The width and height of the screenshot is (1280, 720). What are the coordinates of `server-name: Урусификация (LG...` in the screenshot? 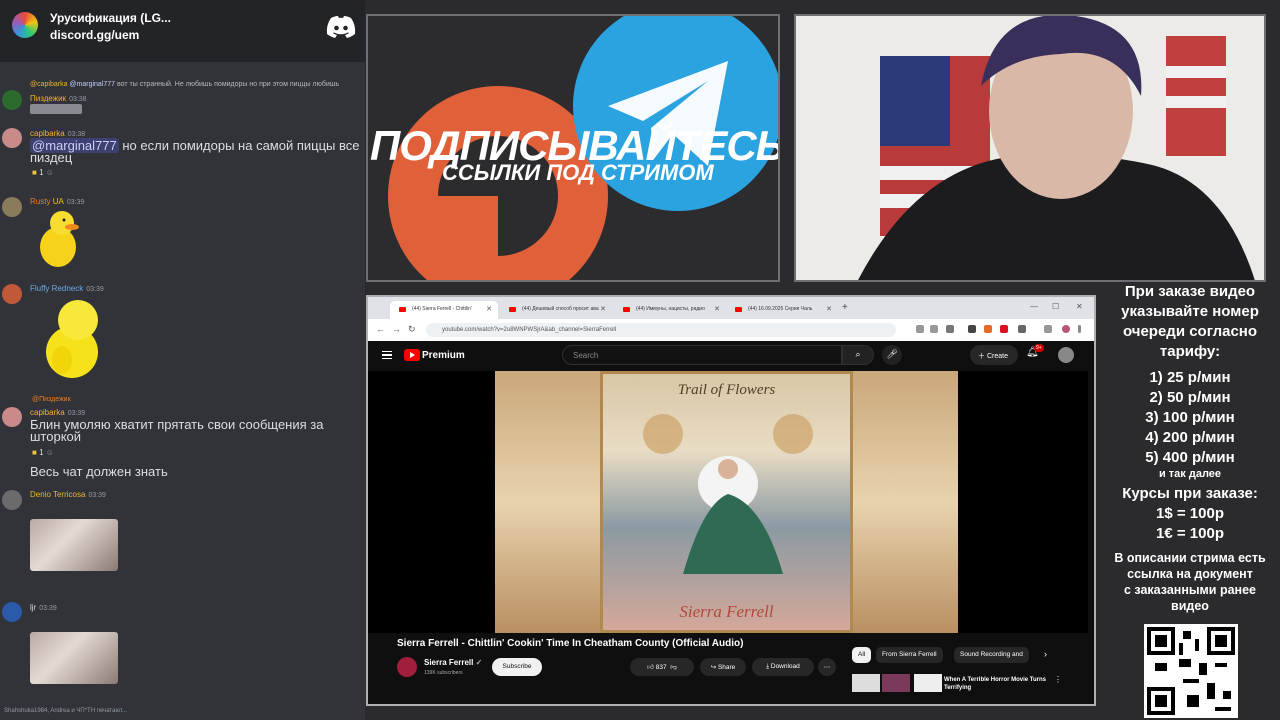 It's located at (110, 18).